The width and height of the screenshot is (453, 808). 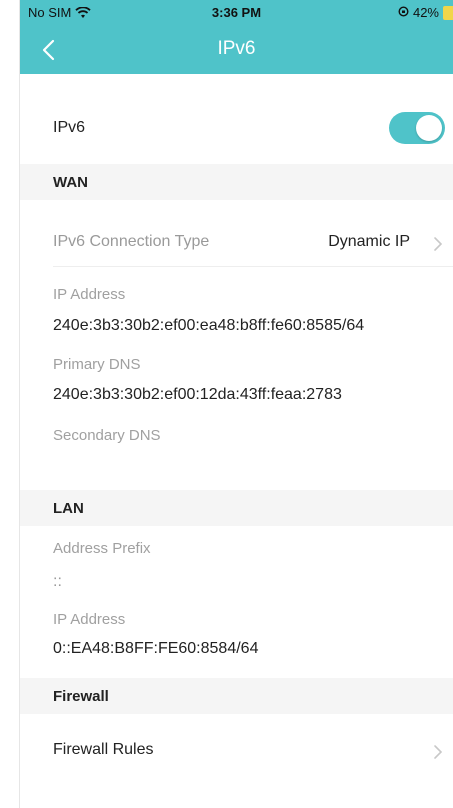 What do you see at coordinates (403, 12) in the screenshot?
I see `orientation-lock-icon` at bounding box center [403, 12].